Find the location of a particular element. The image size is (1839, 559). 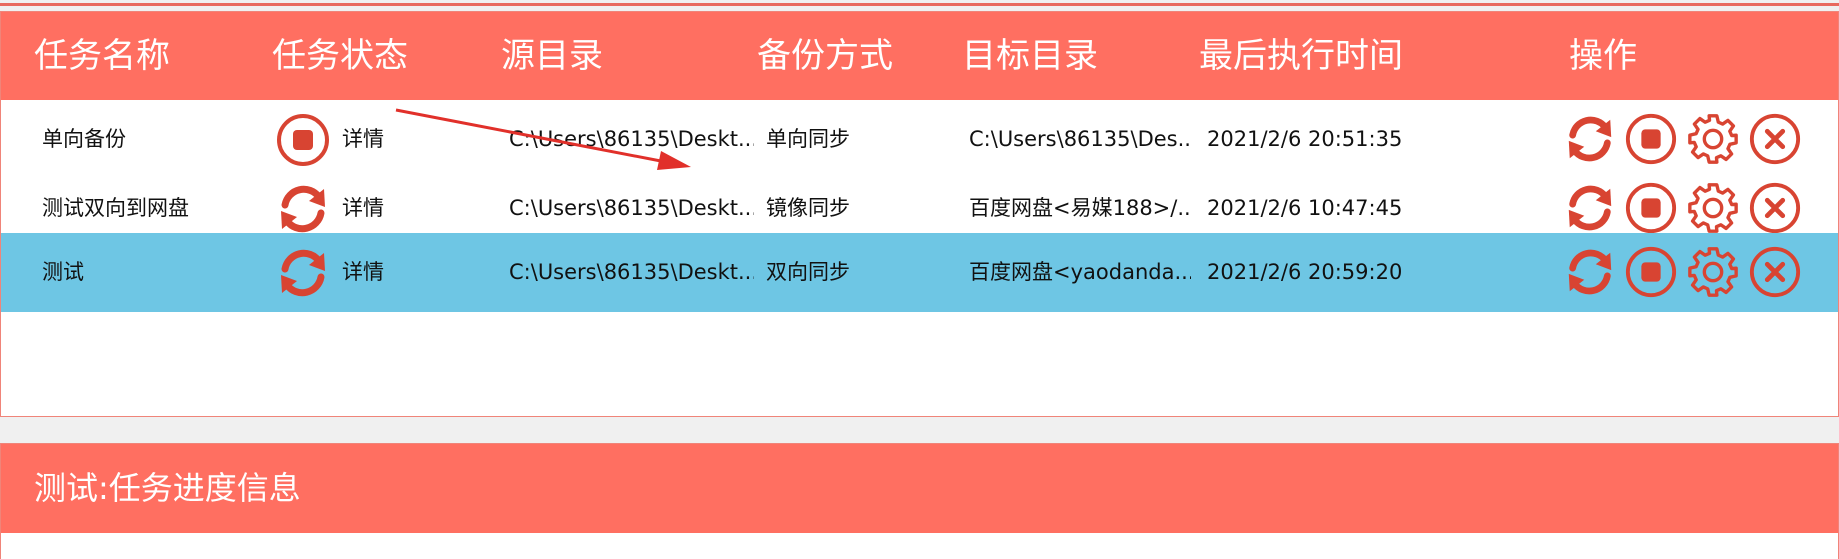

backup-mode: 双向同步 is located at coordinates (808, 272).